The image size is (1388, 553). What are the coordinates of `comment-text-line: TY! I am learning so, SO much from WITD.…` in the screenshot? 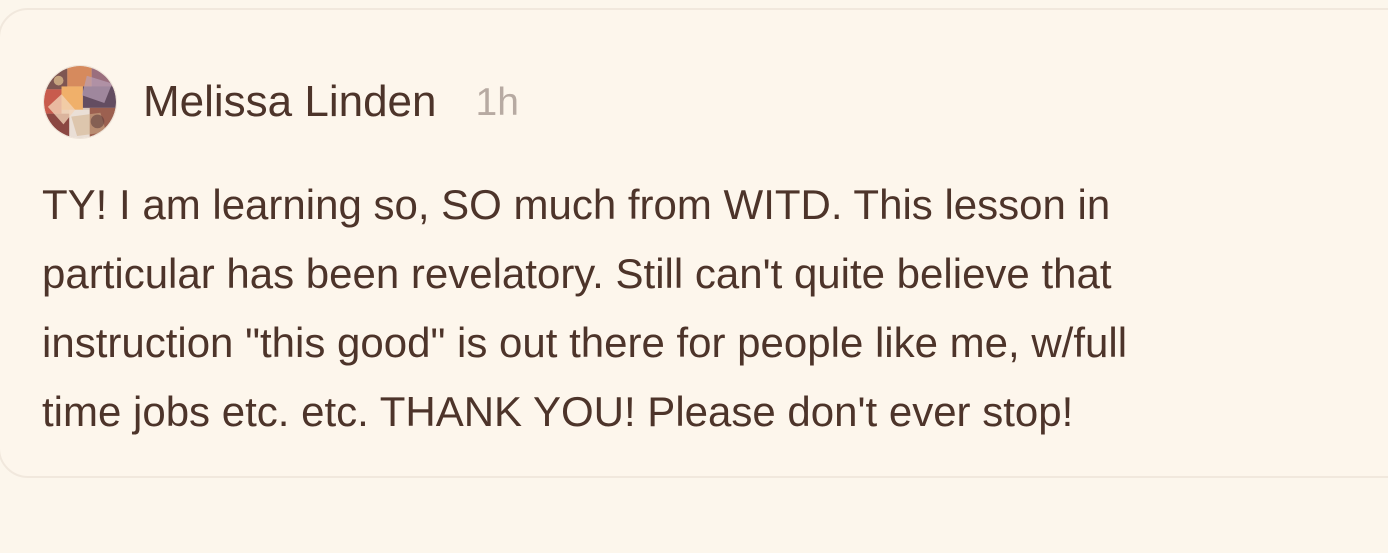 It's located at (576, 204).